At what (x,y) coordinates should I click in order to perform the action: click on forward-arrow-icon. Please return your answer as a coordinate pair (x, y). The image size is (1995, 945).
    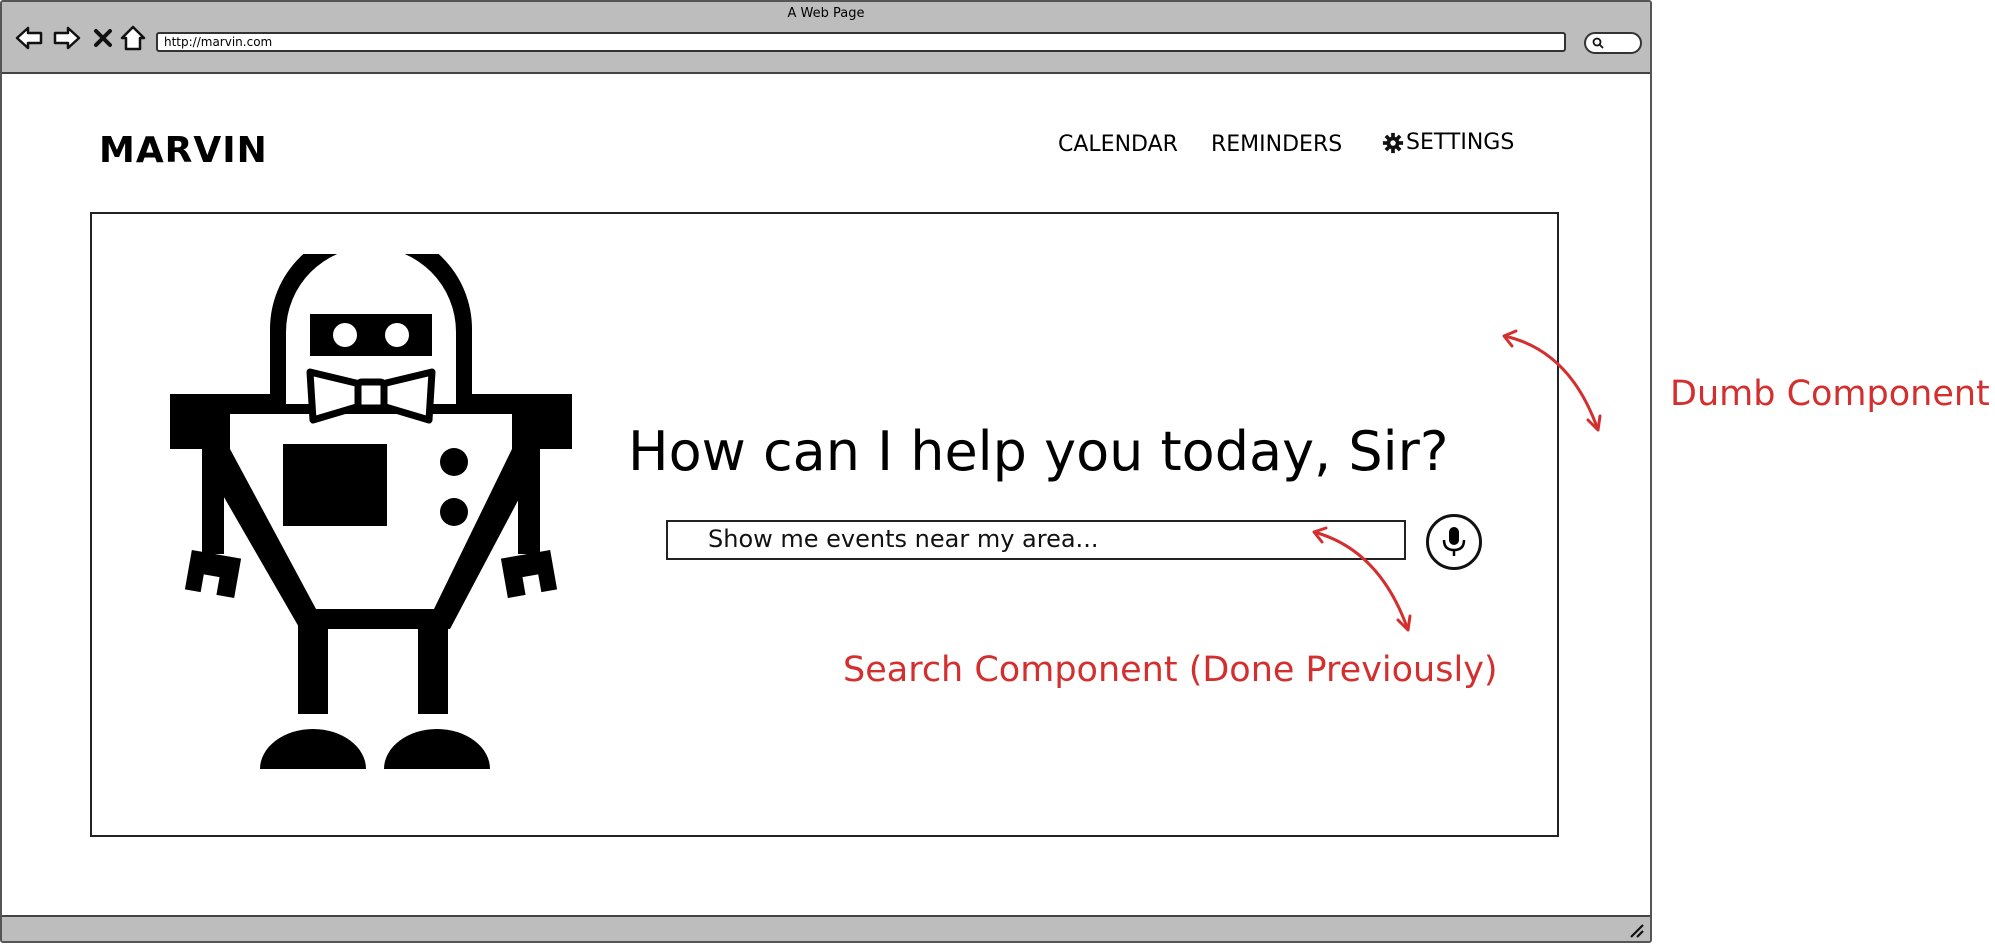
    Looking at the image, I should click on (67, 38).